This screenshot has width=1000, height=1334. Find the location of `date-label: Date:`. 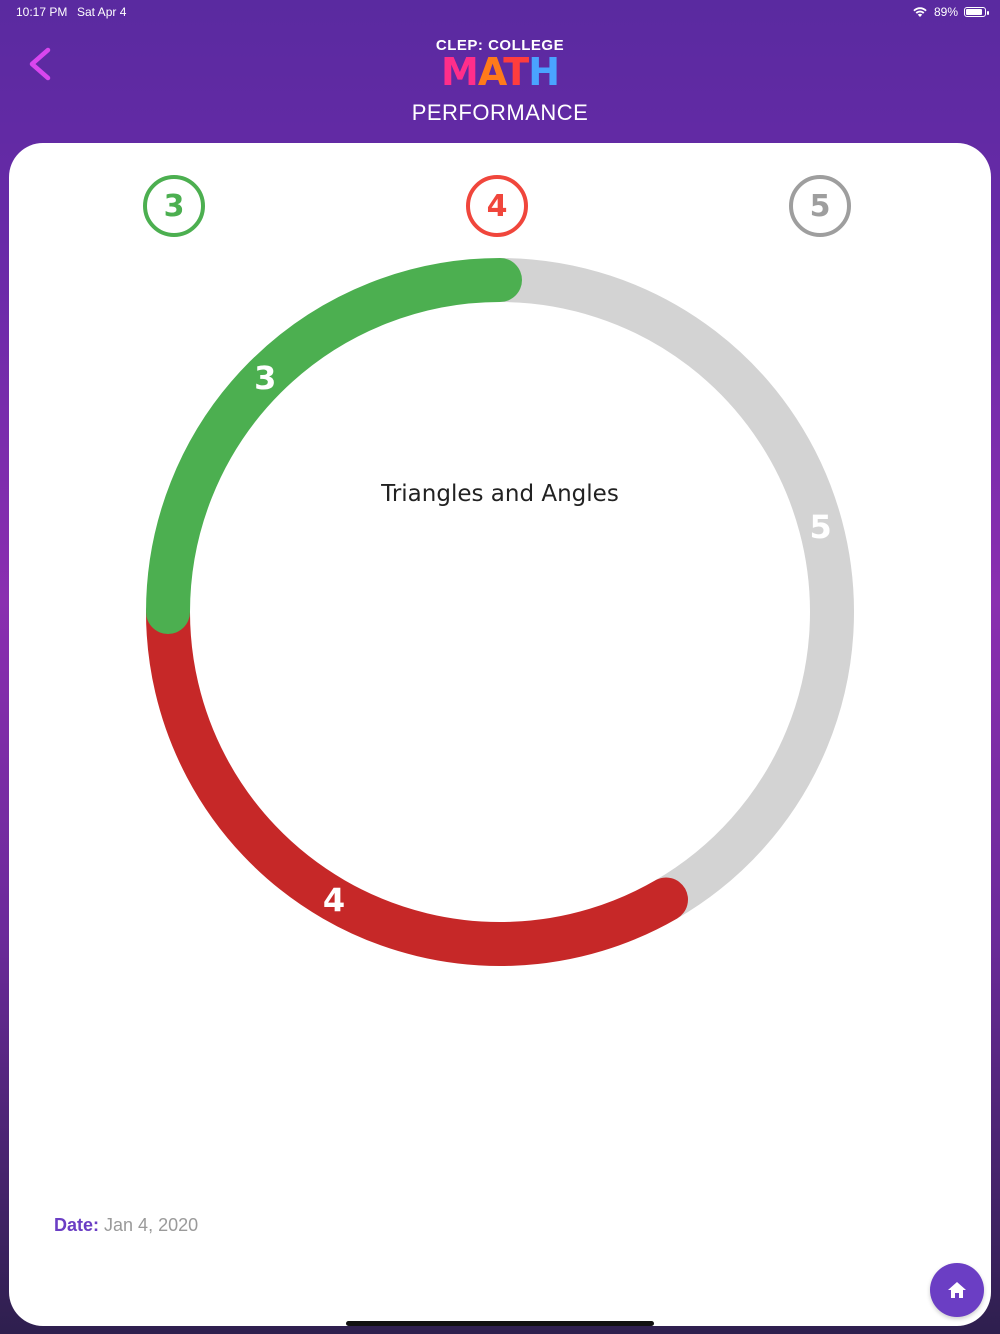

date-label: Date: is located at coordinates (77, 1225).